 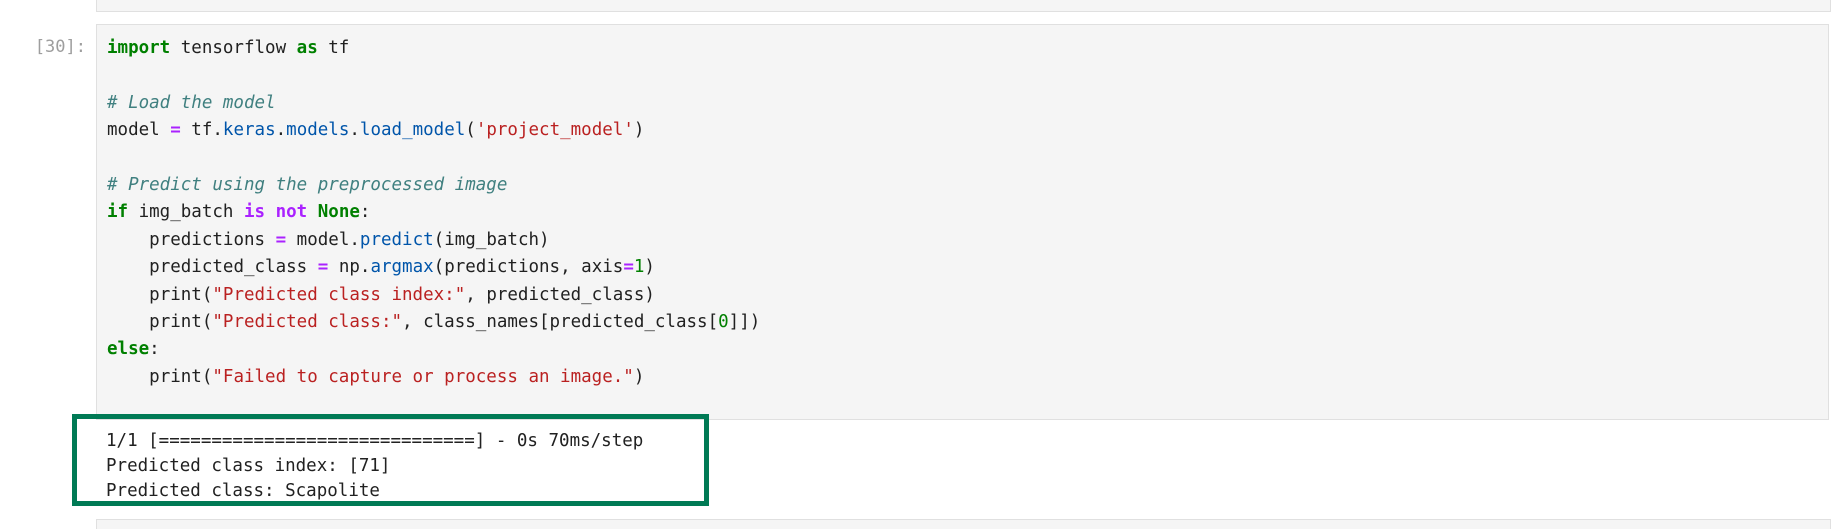 I want to click on paren: (, so click(x=470, y=130).